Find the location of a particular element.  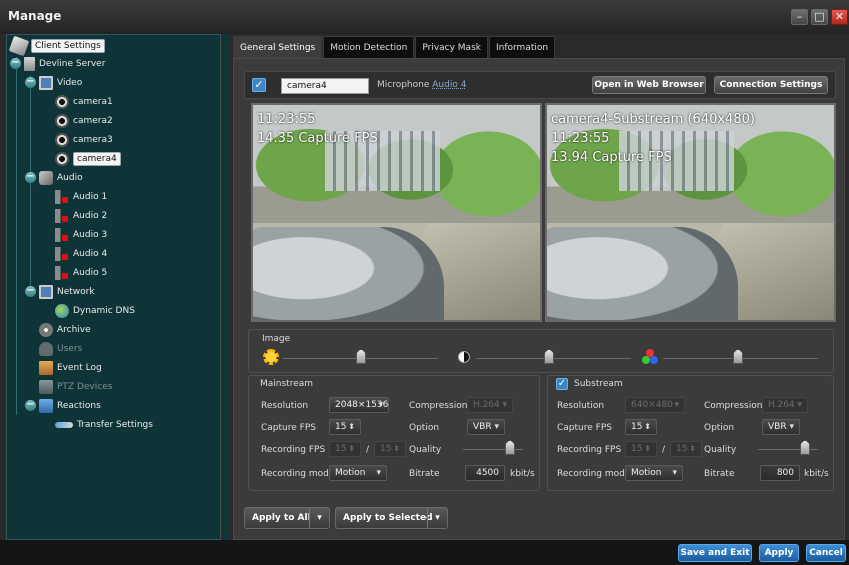

sub-quality-slider is located at coordinates (805, 447).